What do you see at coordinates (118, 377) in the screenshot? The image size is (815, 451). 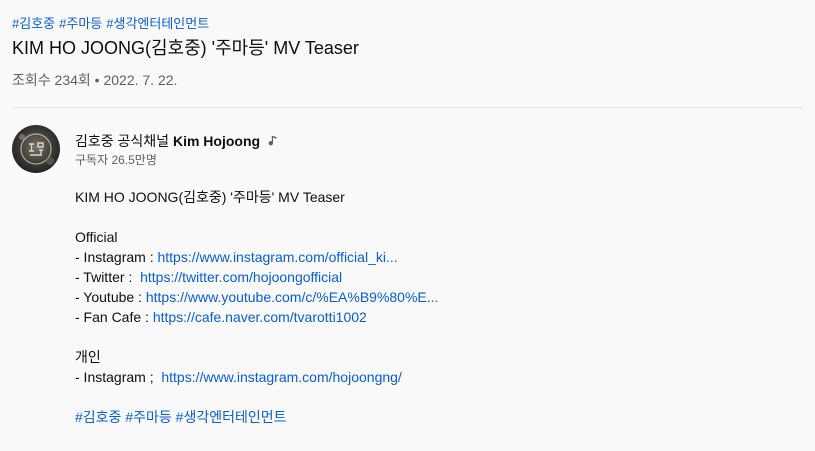 I see `link-label: - Instagram ;` at bounding box center [118, 377].